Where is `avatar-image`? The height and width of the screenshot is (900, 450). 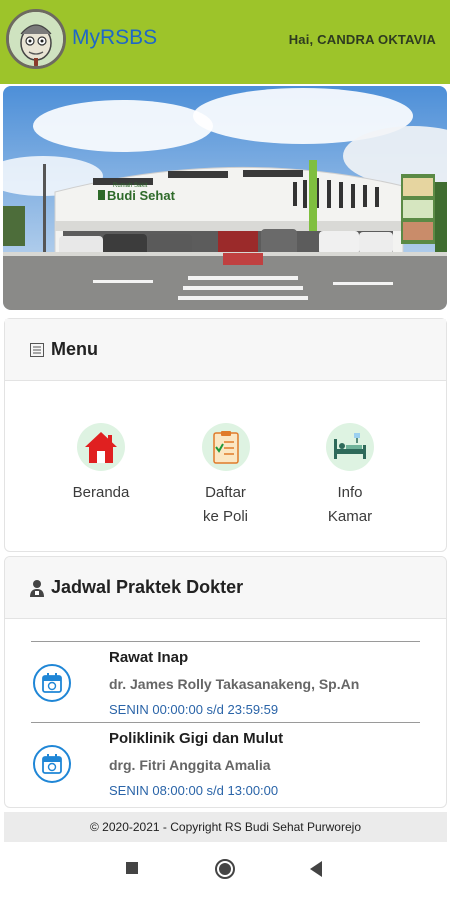 avatar-image is located at coordinates (36, 39).